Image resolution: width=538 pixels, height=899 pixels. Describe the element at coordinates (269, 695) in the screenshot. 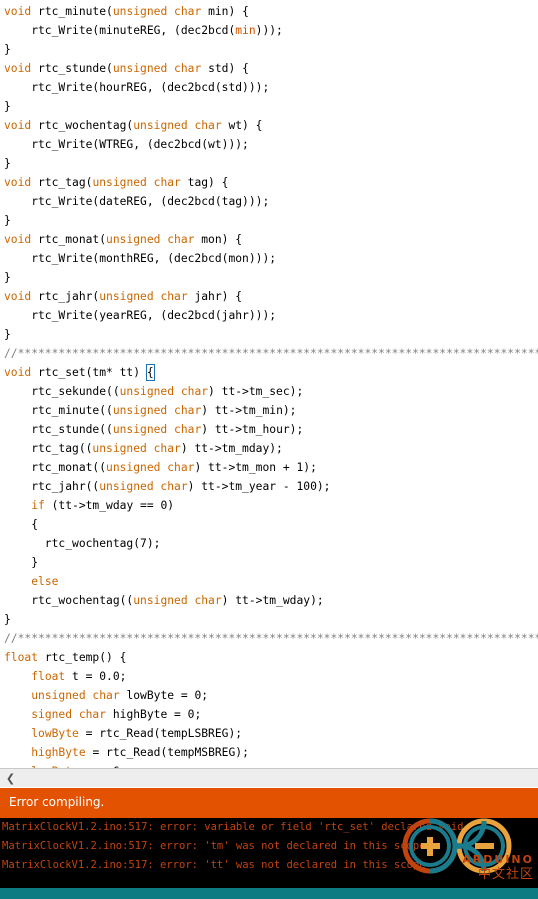

I see `code-line: unsigned char lowByte = 0;` at that location.